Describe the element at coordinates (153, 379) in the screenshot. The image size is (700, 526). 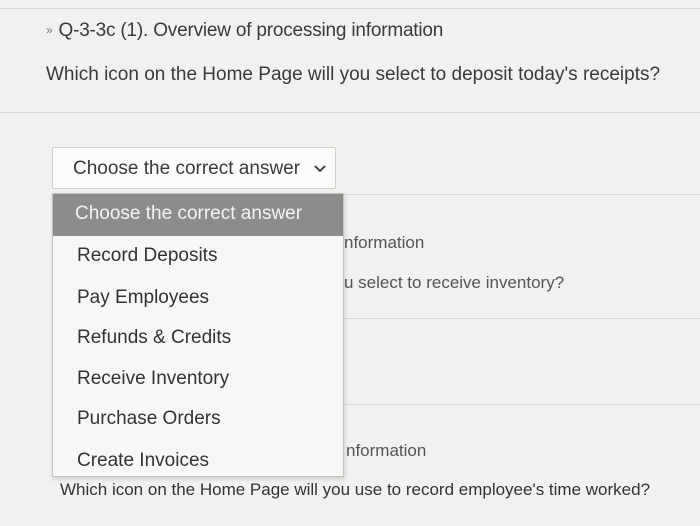
I see `dropdown-option-receive-inventory: Receive Inventory` at that location.